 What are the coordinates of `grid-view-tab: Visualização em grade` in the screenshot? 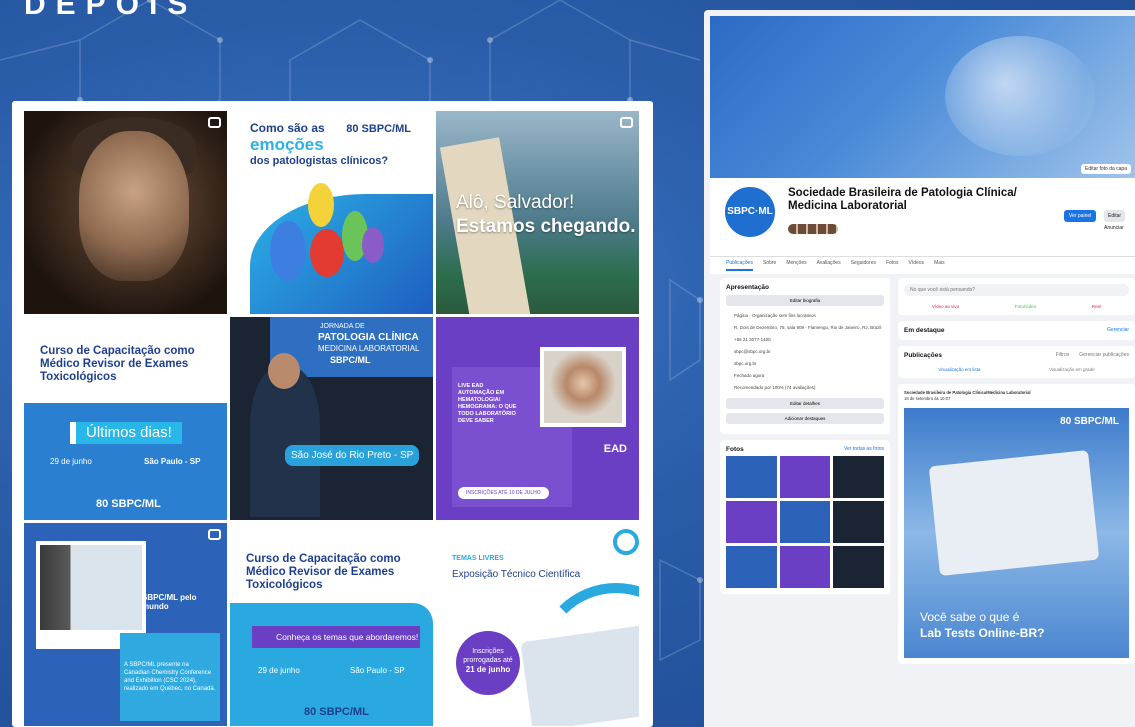 It's located at (1071, 369).